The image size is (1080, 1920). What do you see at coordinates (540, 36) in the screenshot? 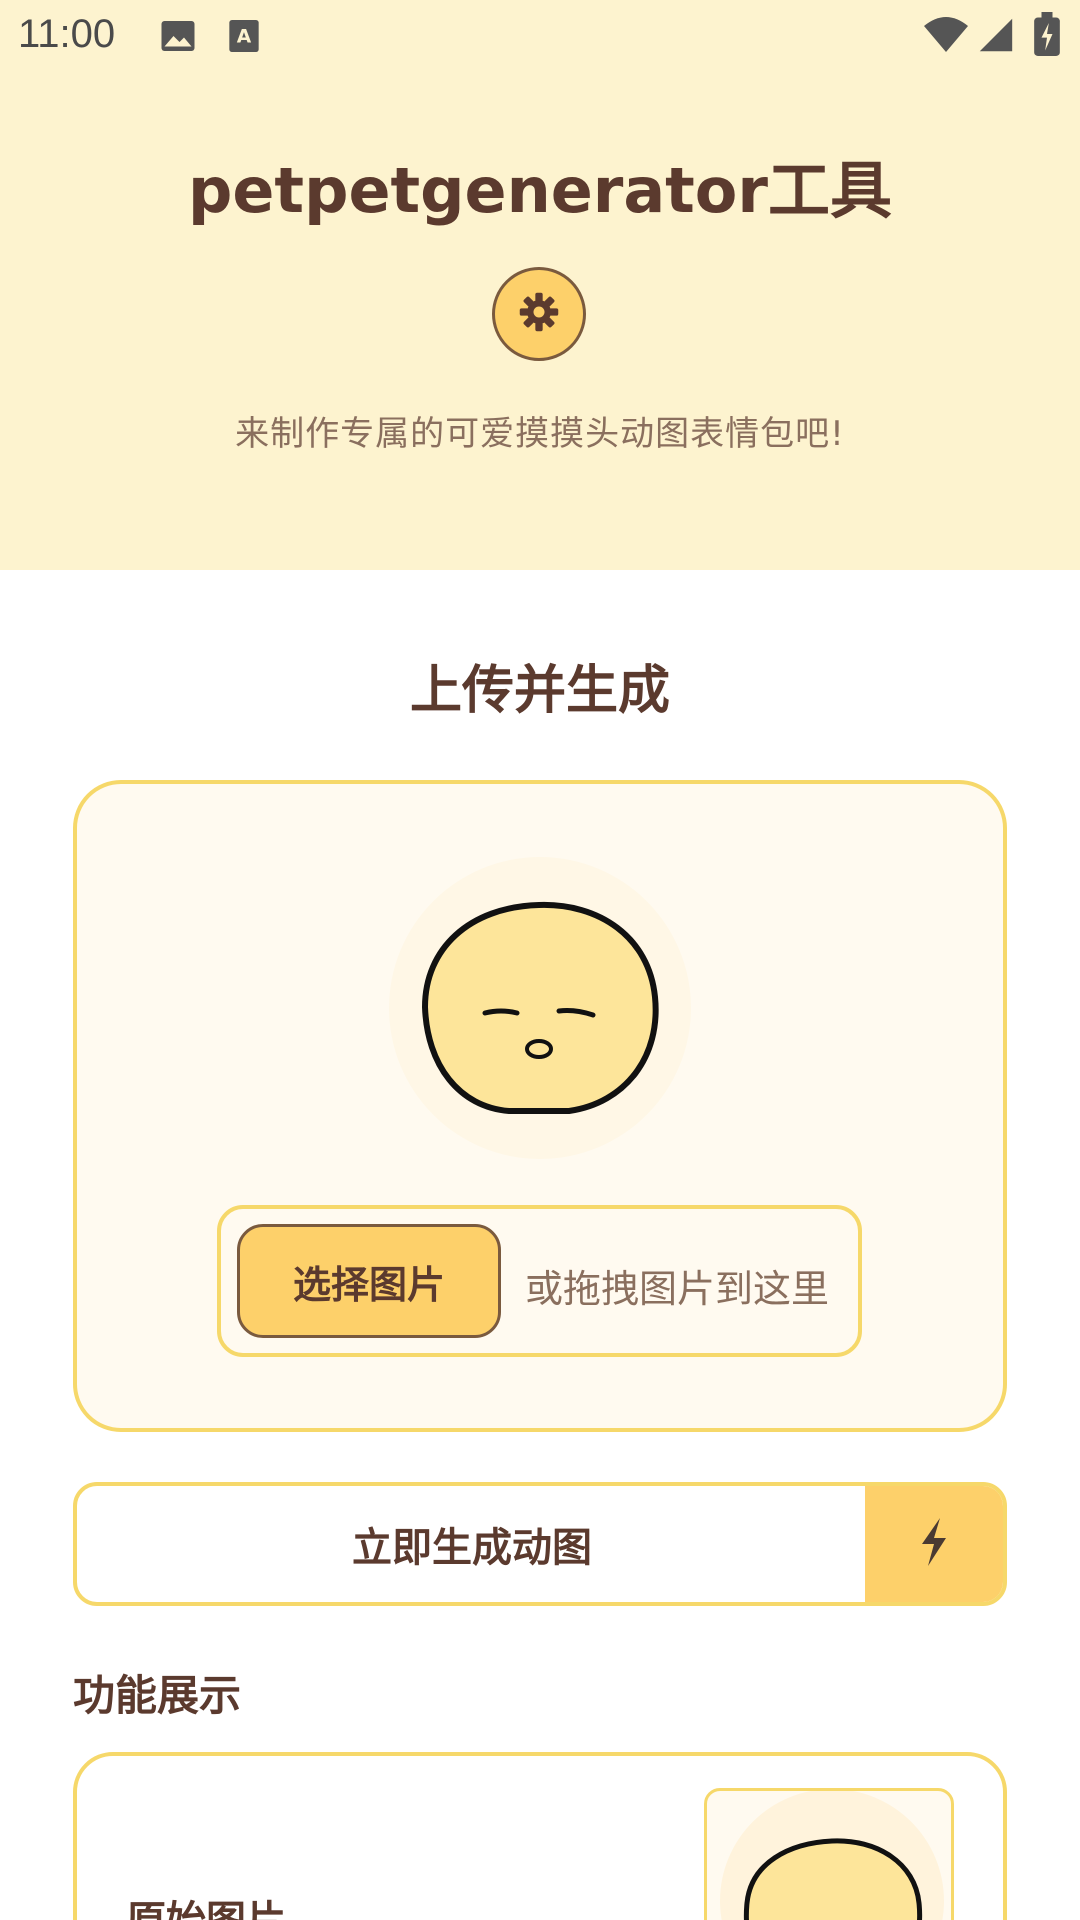
I see `status-bar: 11:00 A` at bounding box center [540, 36].